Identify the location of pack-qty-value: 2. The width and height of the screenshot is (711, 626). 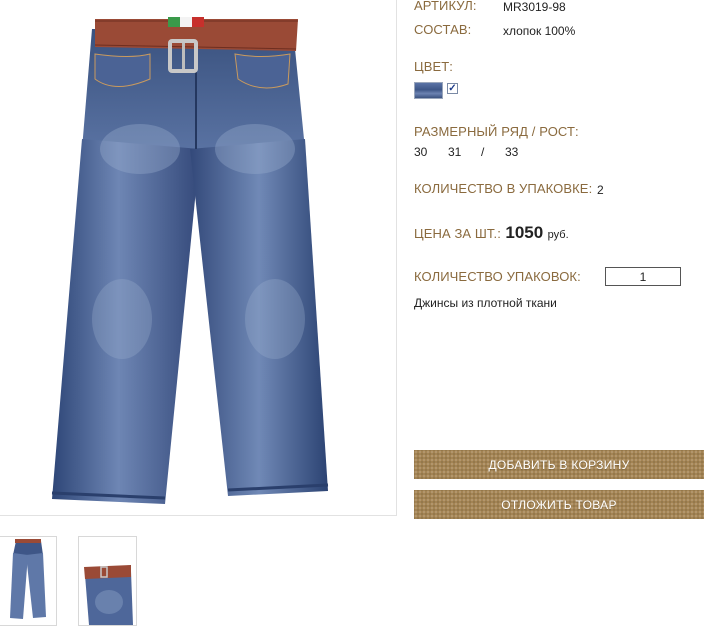
(600, 190).